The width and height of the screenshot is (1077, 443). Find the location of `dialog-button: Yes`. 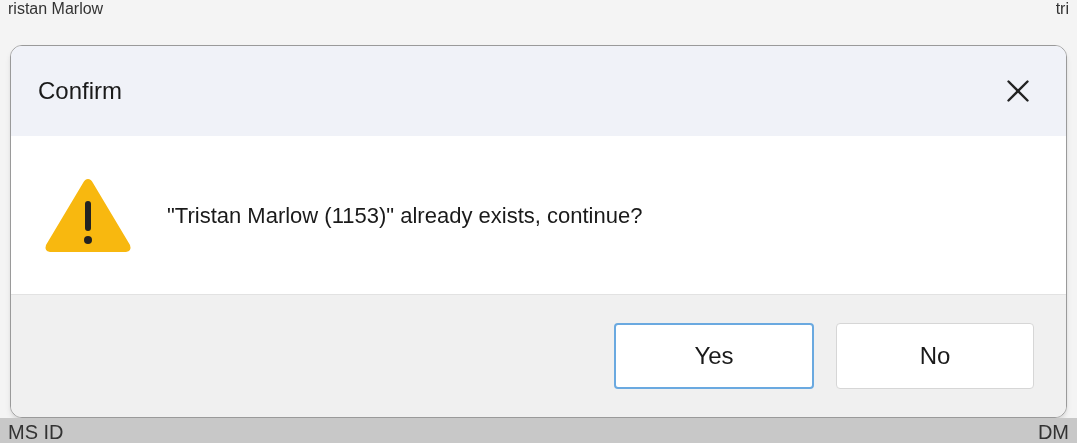

dialog-button: Yes is located at coordinates (714, 356).